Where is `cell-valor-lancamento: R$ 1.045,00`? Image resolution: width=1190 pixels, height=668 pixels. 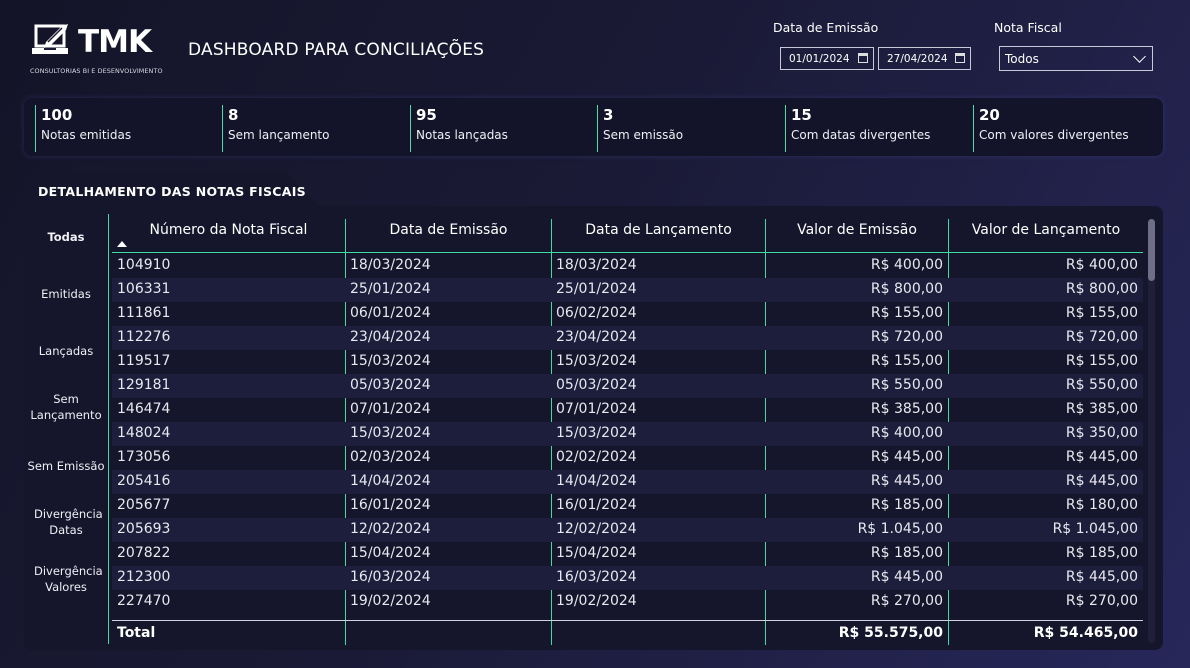 cell-valor-lancamento: R$ 1.045,00 is located at coordinates (1095, 529).